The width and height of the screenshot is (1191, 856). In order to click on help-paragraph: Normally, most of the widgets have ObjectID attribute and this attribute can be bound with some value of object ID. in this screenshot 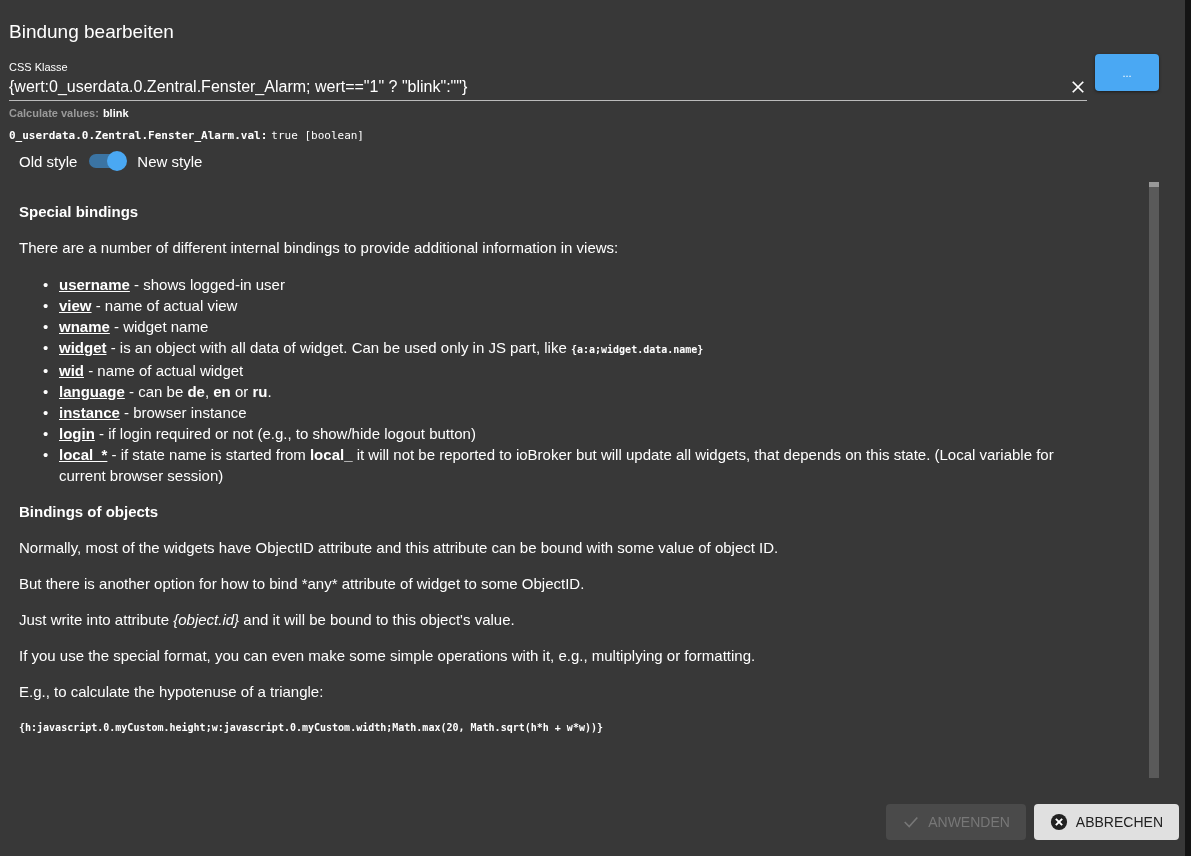, I will do `click(399, 548)`.